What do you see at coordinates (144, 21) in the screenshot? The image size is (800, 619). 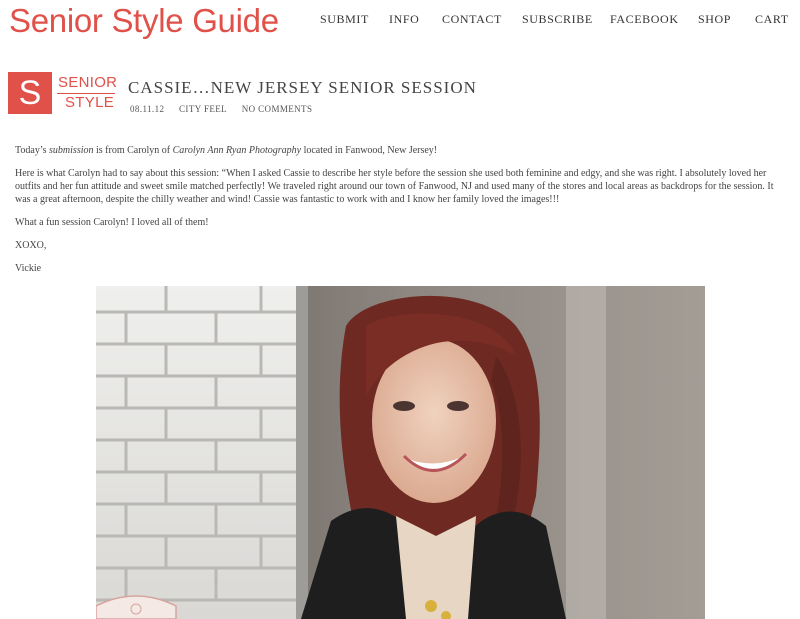 I see `site-title: Senior Style Guide` at bounding box center [144, 21].